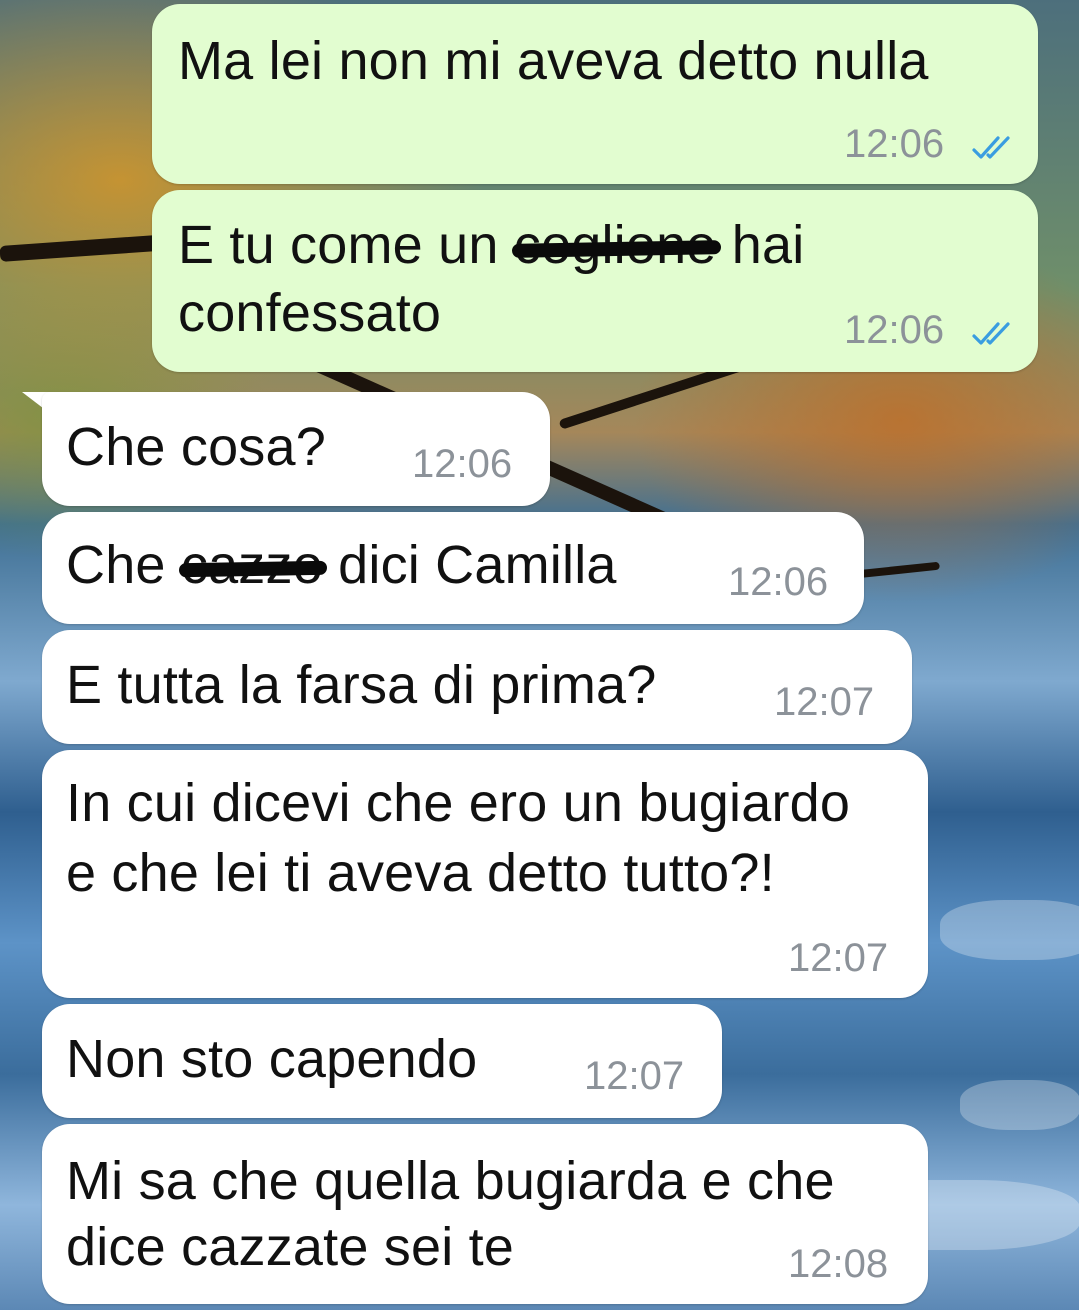 The width and height of the screenshot is (1079, 1310). What do you see at coordinates (346, 245) in the screenshot?
I see `message-text-fragment: E tu come un` at bounding box center [346, 245].